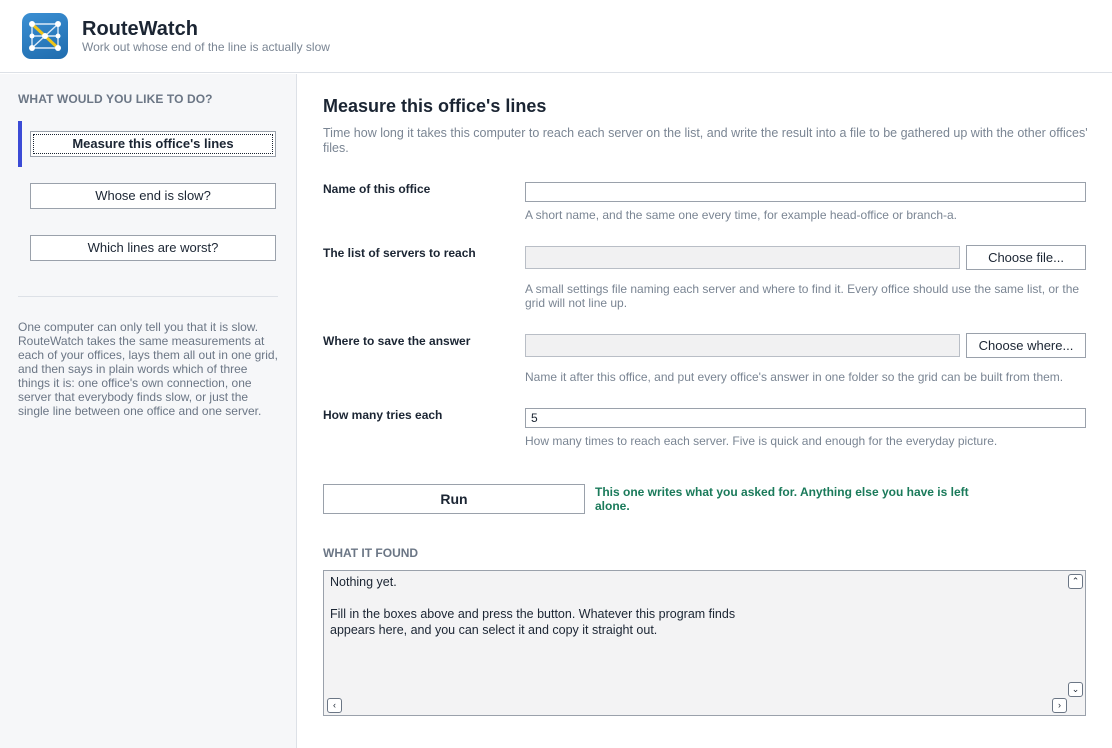 This screenshot has height=748, width=1112. I want to click on server-list-label: The list of servers to reach, so click(399, 253).